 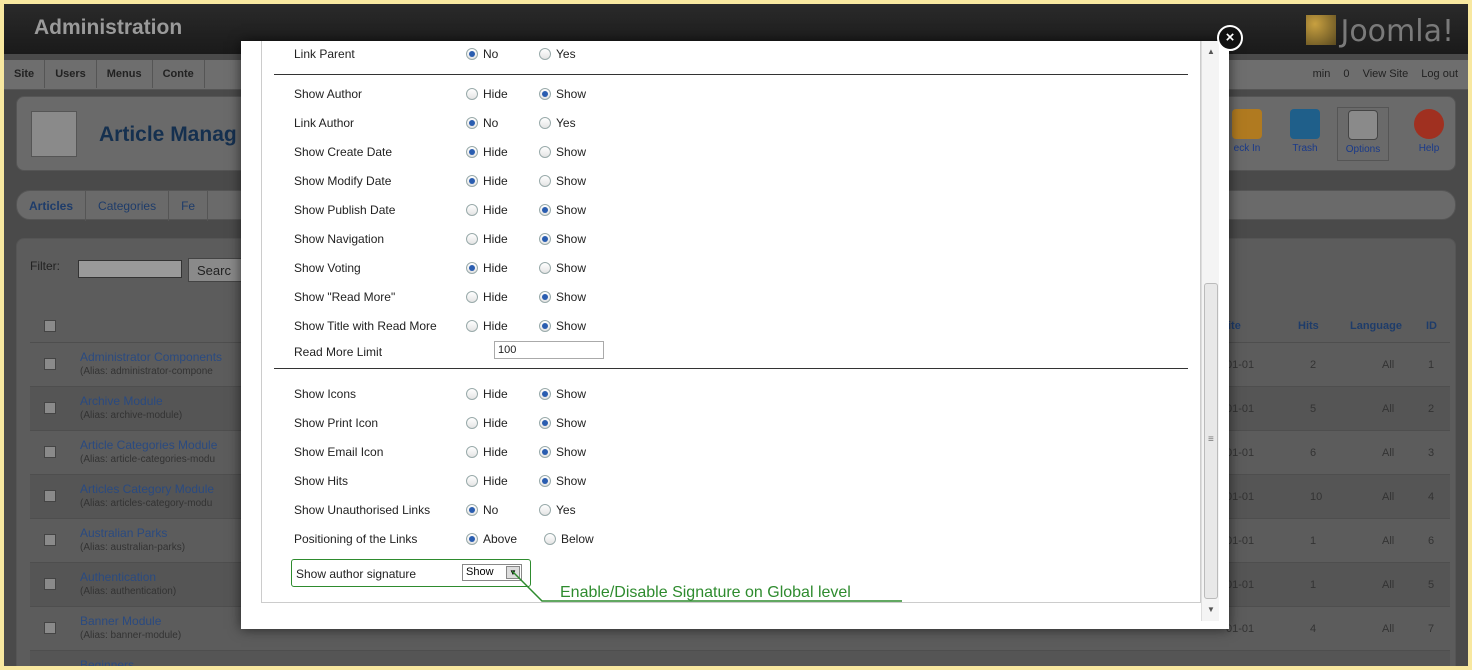 I want to click on modal-scrollbar: ▲ ≡ ▼, so click(x=1210, y=331).